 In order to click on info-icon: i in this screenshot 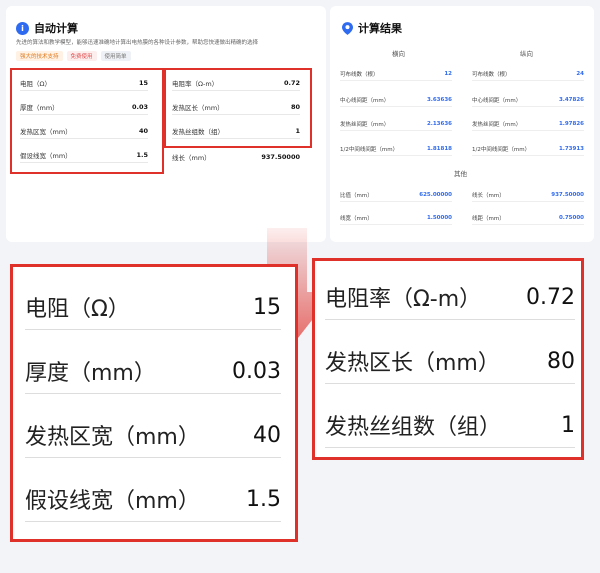, I will do `click(22, 28)`.